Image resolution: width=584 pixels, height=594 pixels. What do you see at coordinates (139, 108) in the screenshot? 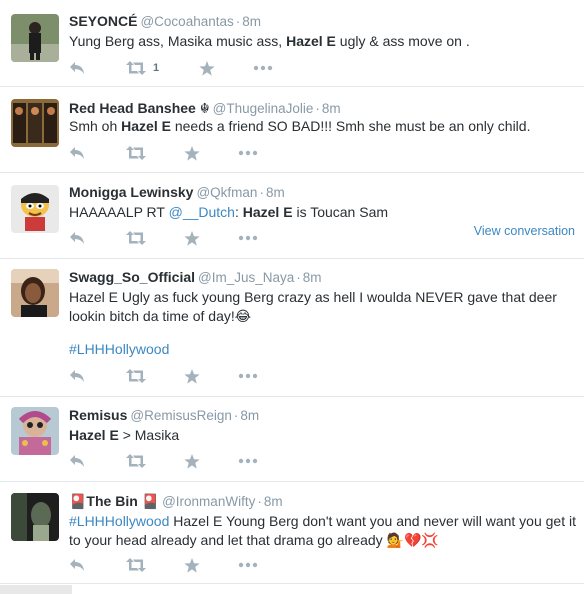
I see `author-name: Red Head Banshee ☬` at bounding box center [139, 108].